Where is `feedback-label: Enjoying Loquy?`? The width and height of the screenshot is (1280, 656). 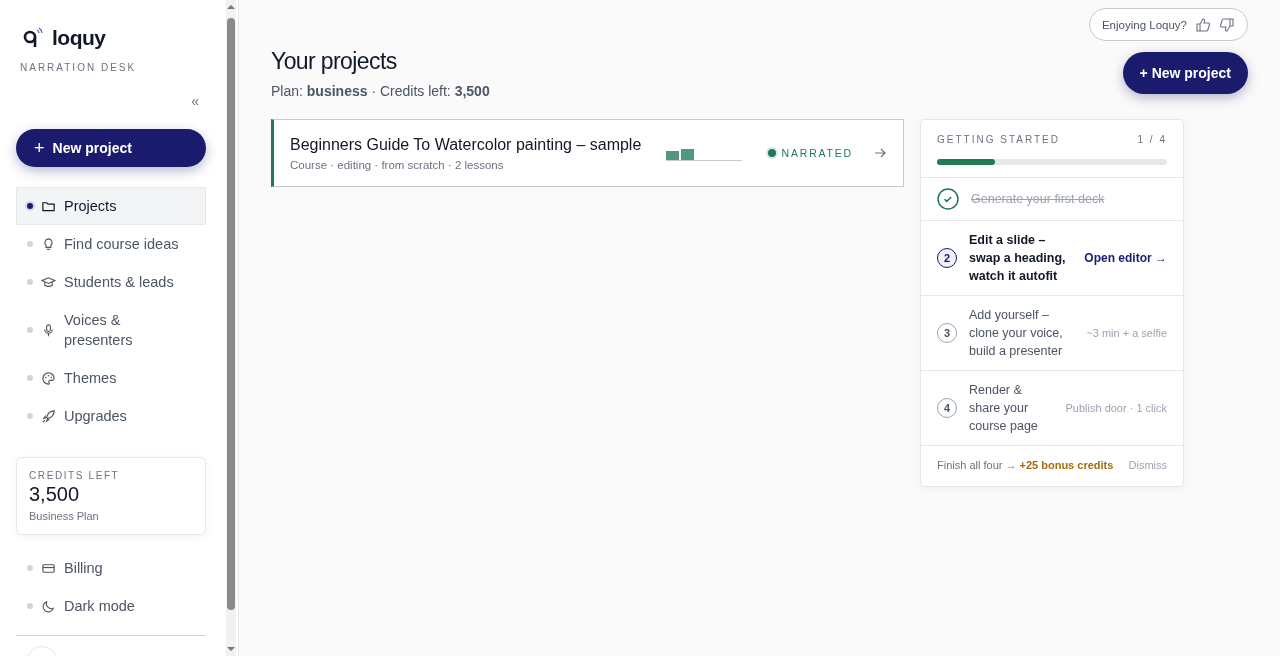 feedback-label: Enjoying Loquy? is located at coordinates (1144, 24).